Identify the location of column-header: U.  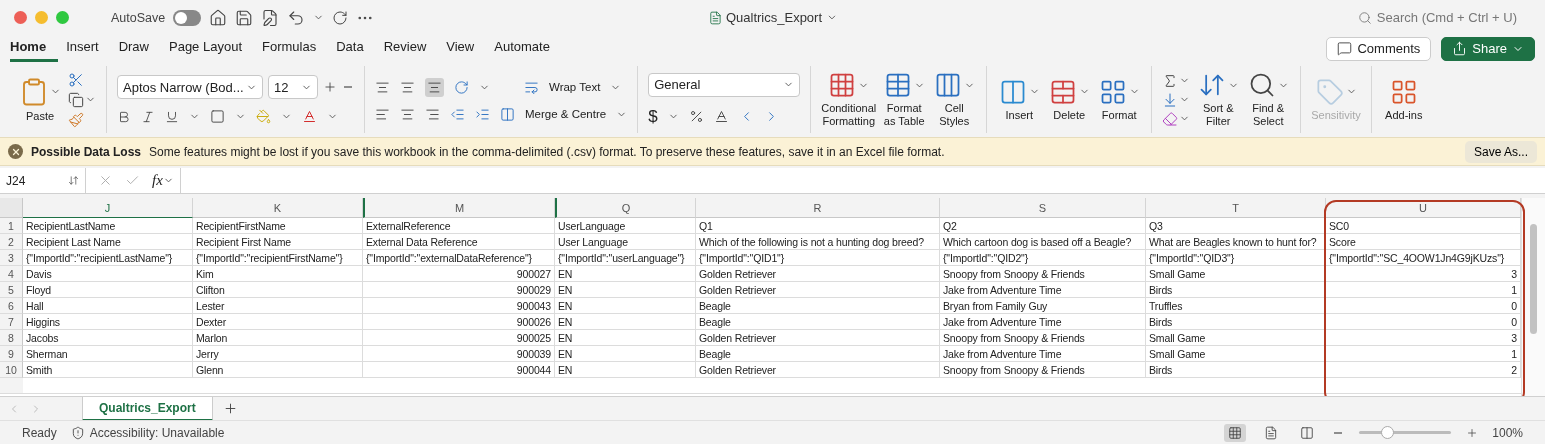
(1423, 208).